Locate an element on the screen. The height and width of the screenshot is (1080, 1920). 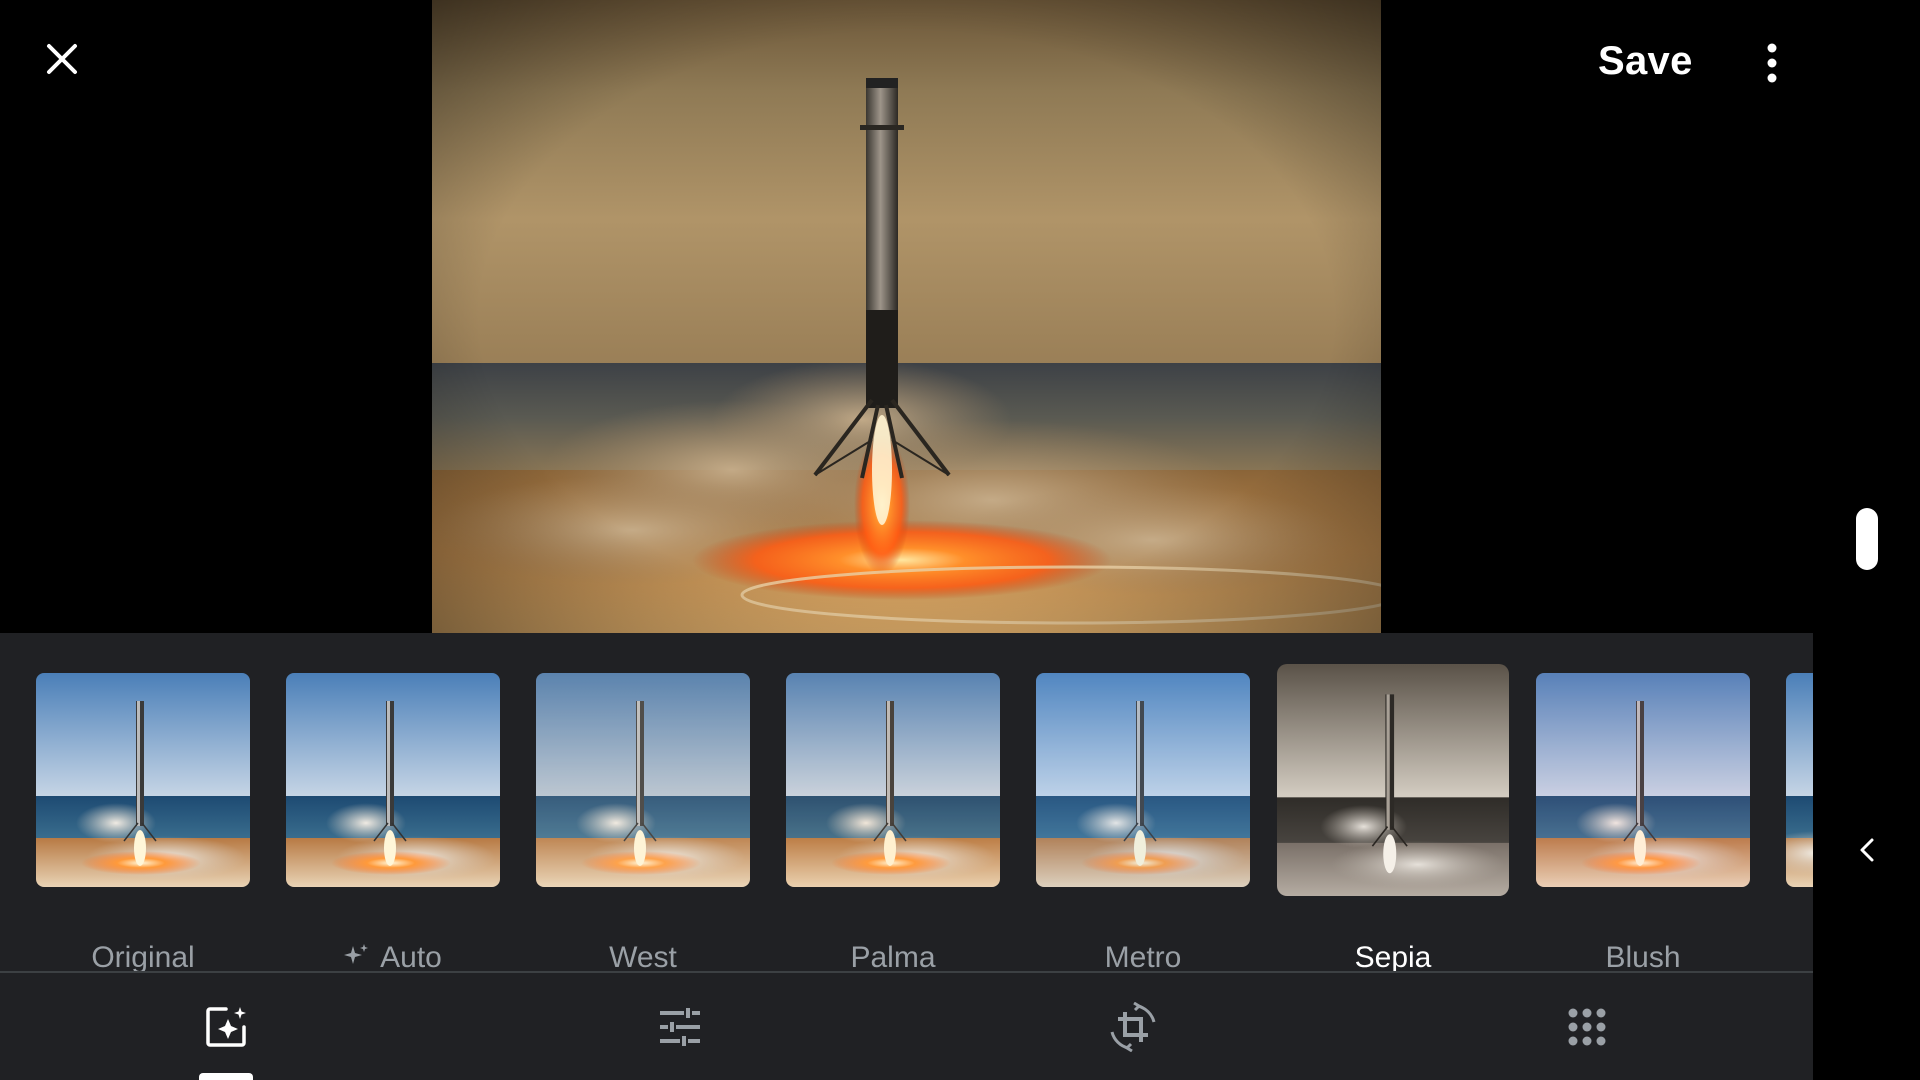
filter-label: Blush is located at coordinates (1643, 956).